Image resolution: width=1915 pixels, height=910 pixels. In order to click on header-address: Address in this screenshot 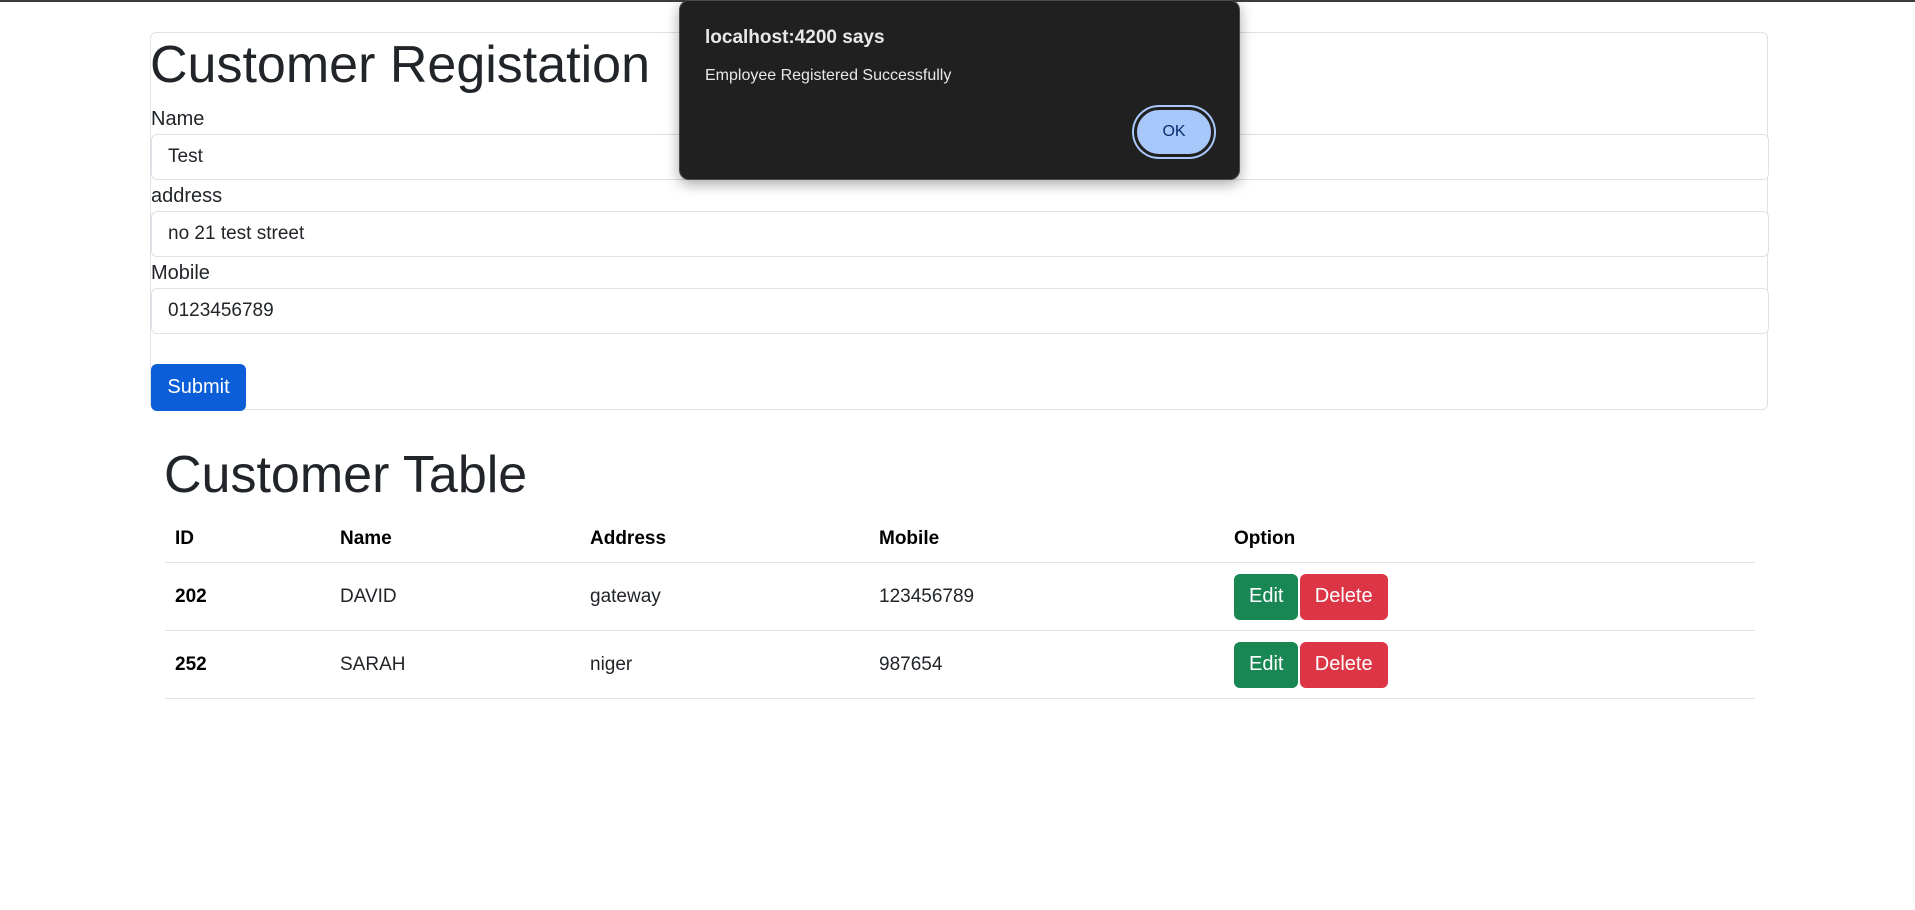, I will do `click(724, 539)`.